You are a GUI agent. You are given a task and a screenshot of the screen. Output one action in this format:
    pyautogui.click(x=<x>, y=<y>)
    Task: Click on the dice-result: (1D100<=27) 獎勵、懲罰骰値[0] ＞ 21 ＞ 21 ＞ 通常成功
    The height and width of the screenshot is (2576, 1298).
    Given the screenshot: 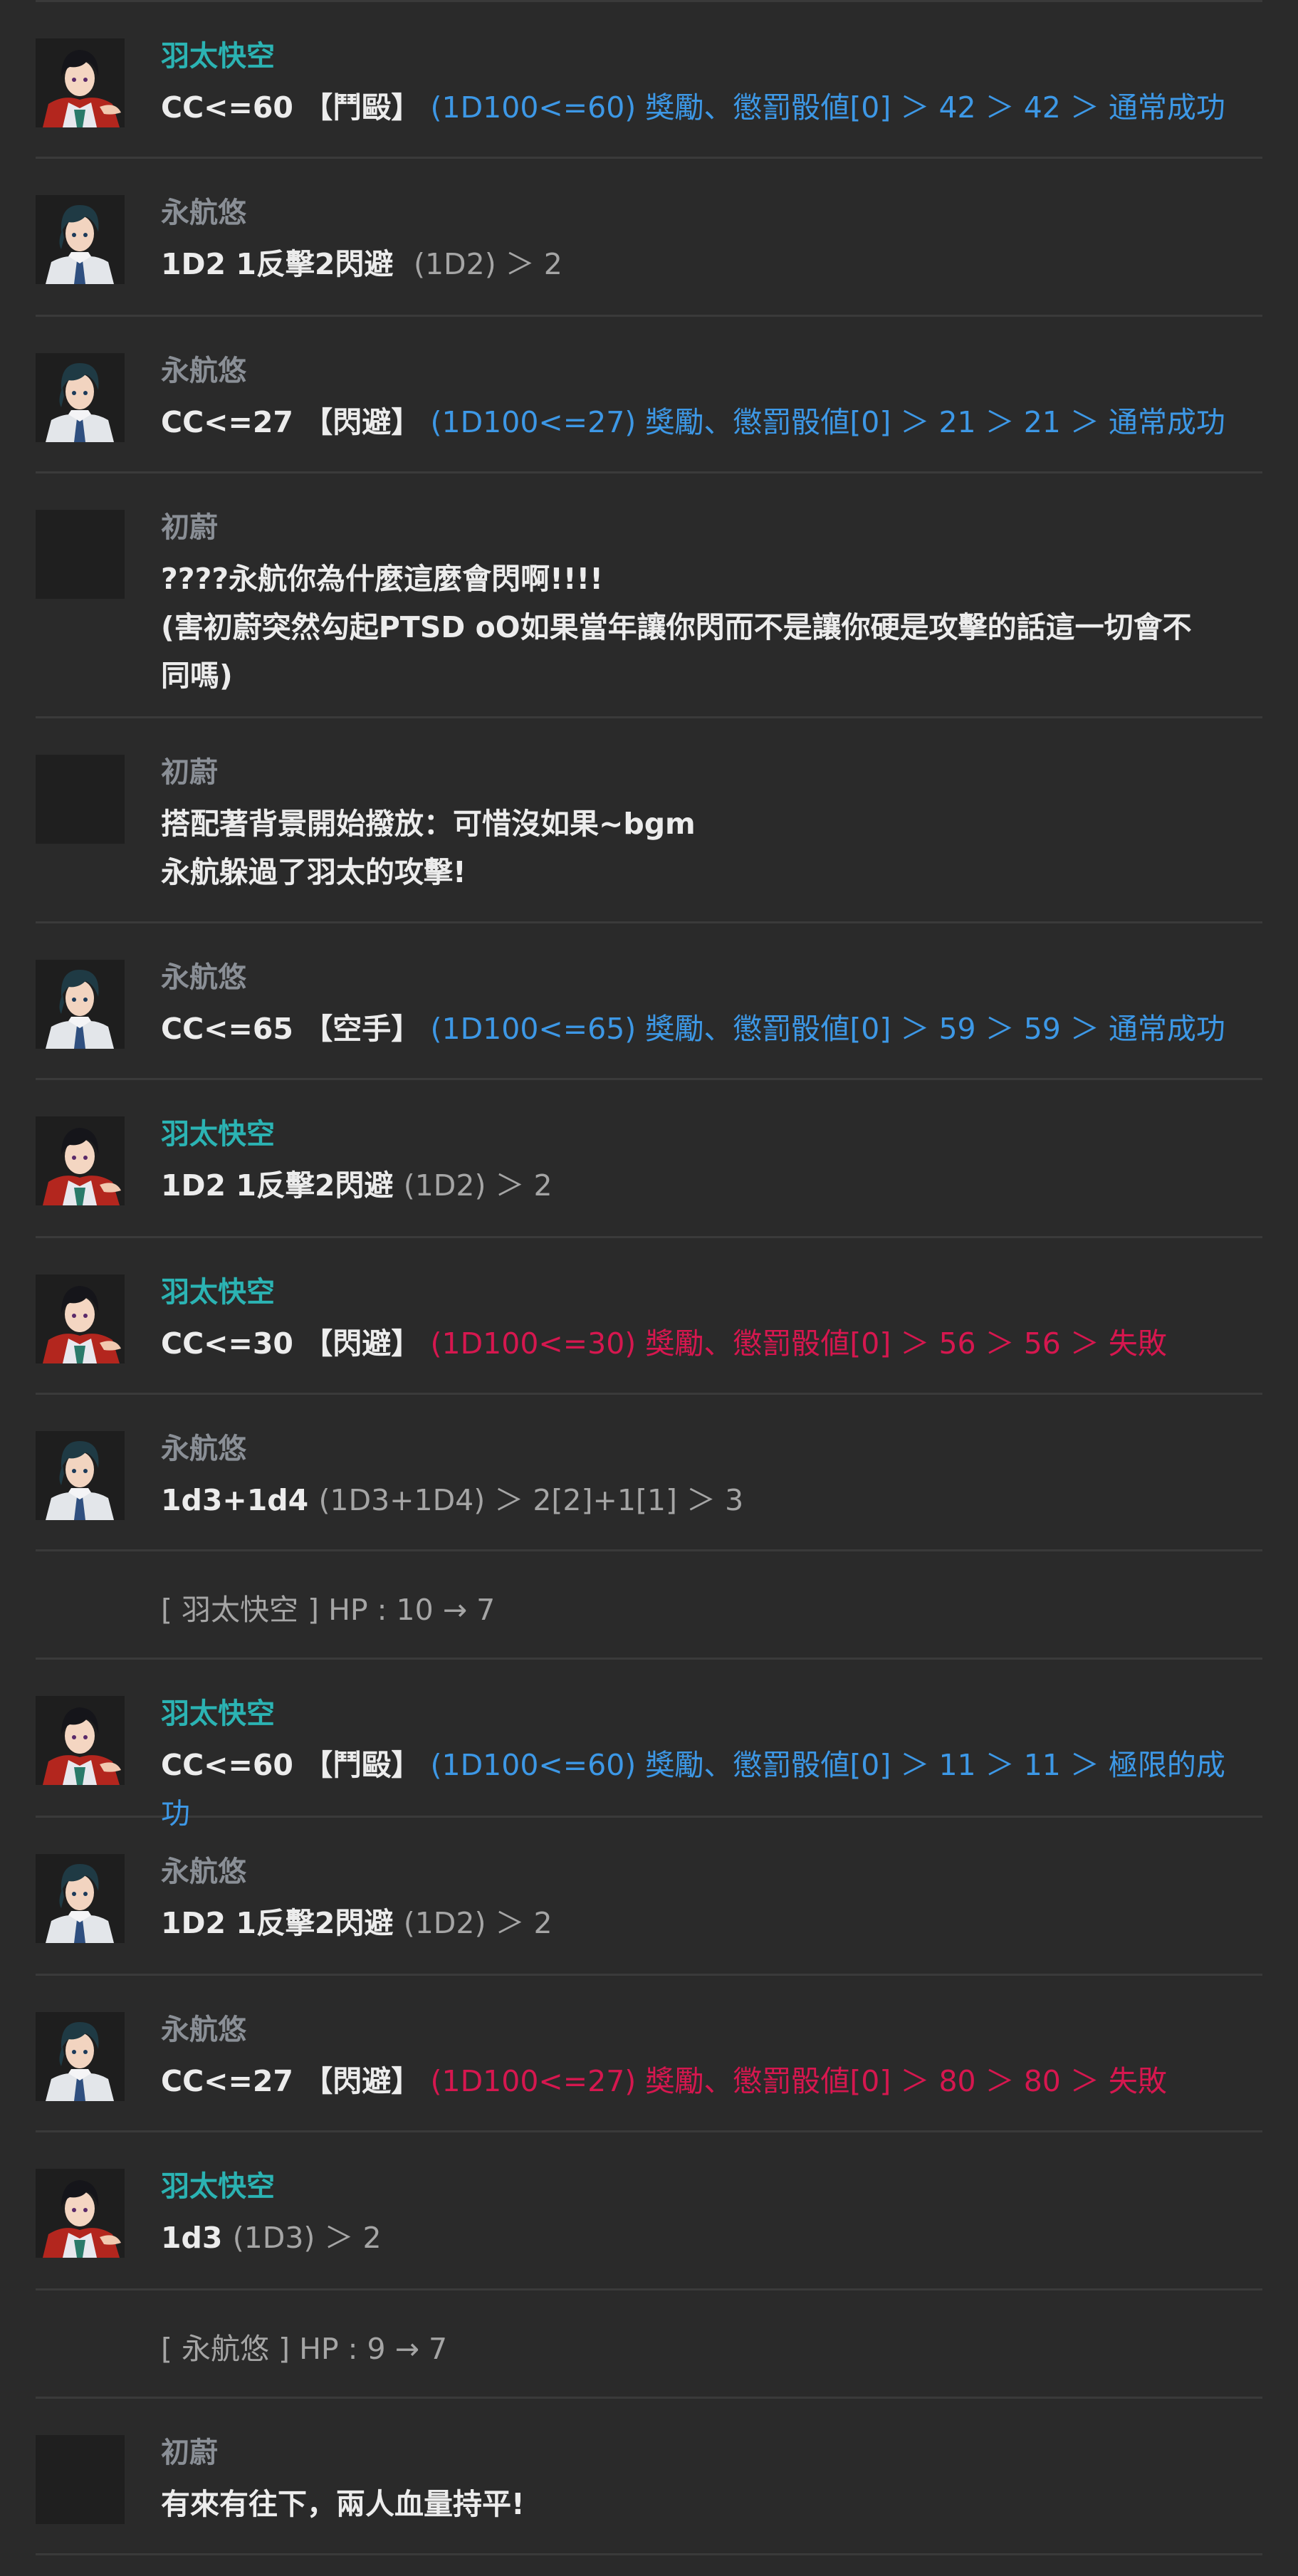 What is the action you would take?
    pyautogui.click(x=828, y=422)
    